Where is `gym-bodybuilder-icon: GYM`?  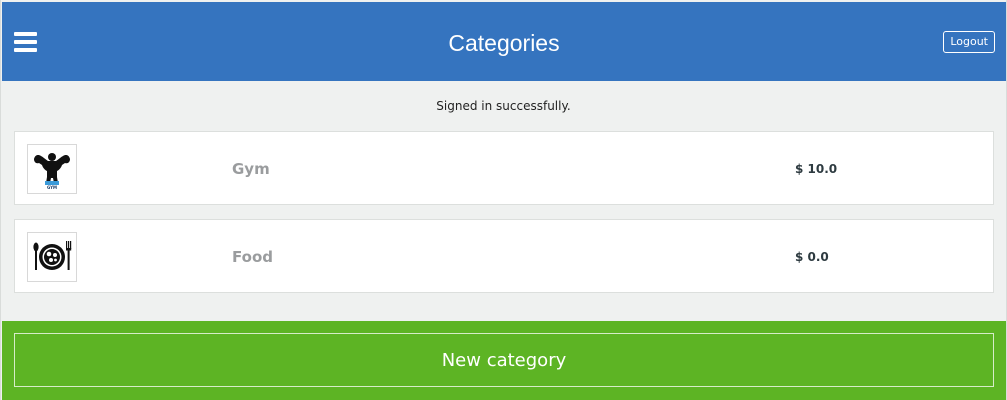
gym-bodybuilder-icon: GYM is located at coordinates (52, 169).